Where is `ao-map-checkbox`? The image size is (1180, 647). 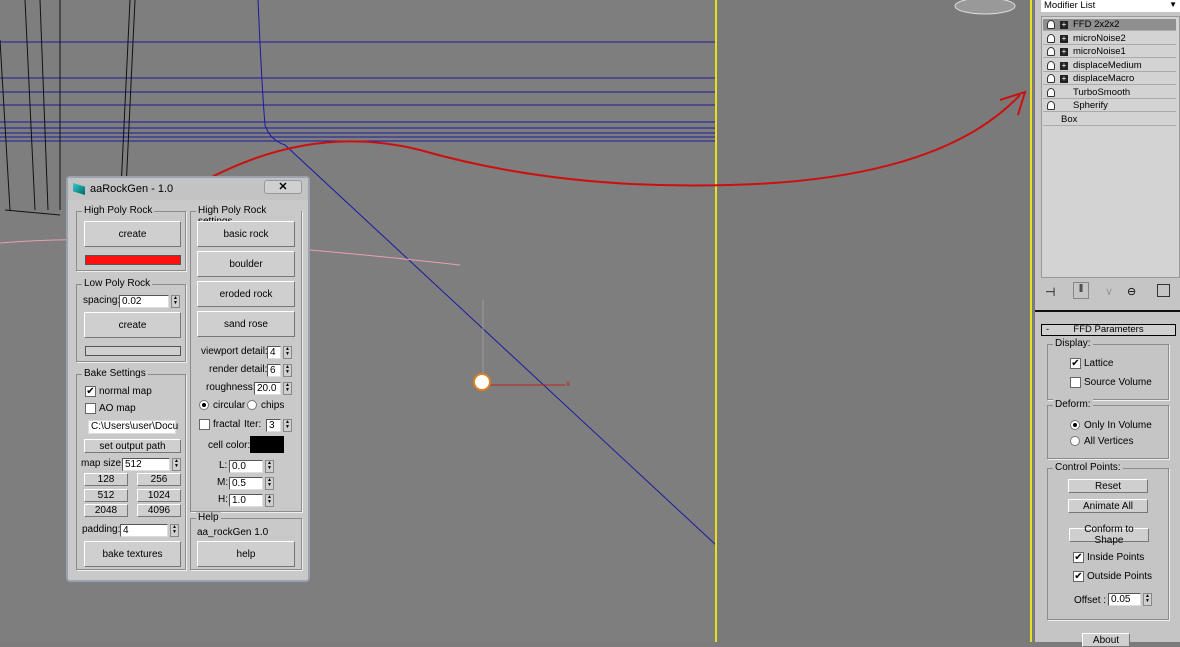
ao-map-checkbox is located at coordinates (90, 408).